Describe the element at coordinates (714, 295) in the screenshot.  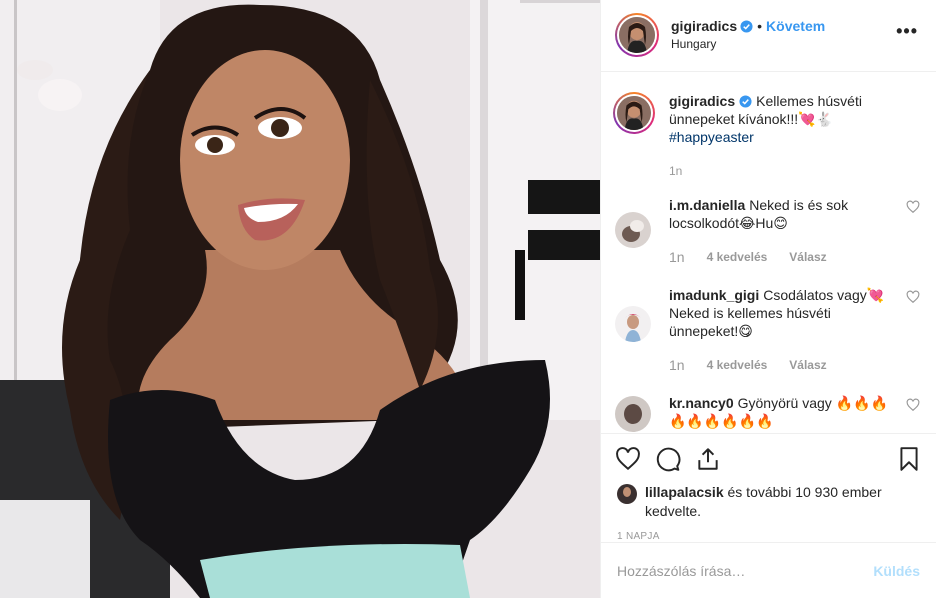
I see `comment-username: imadunk_gigi` at that location.